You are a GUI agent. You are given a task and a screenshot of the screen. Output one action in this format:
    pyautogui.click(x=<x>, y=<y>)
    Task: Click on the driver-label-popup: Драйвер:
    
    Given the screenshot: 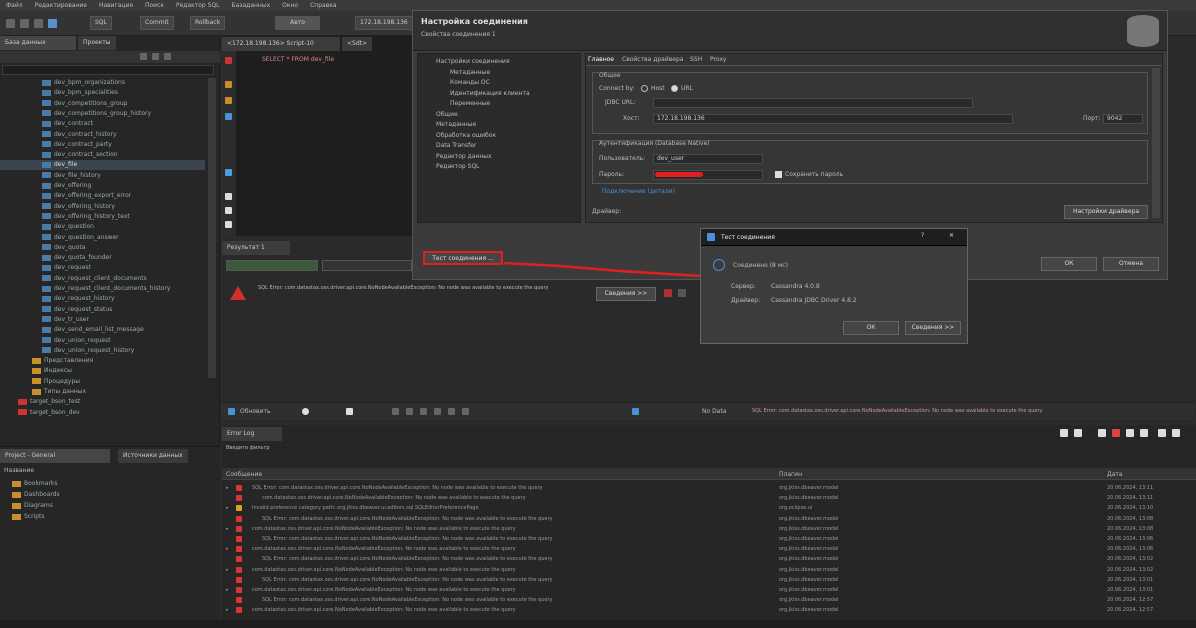 What is the action you would take?
    pyautogui.click(x=746, y=300)
    